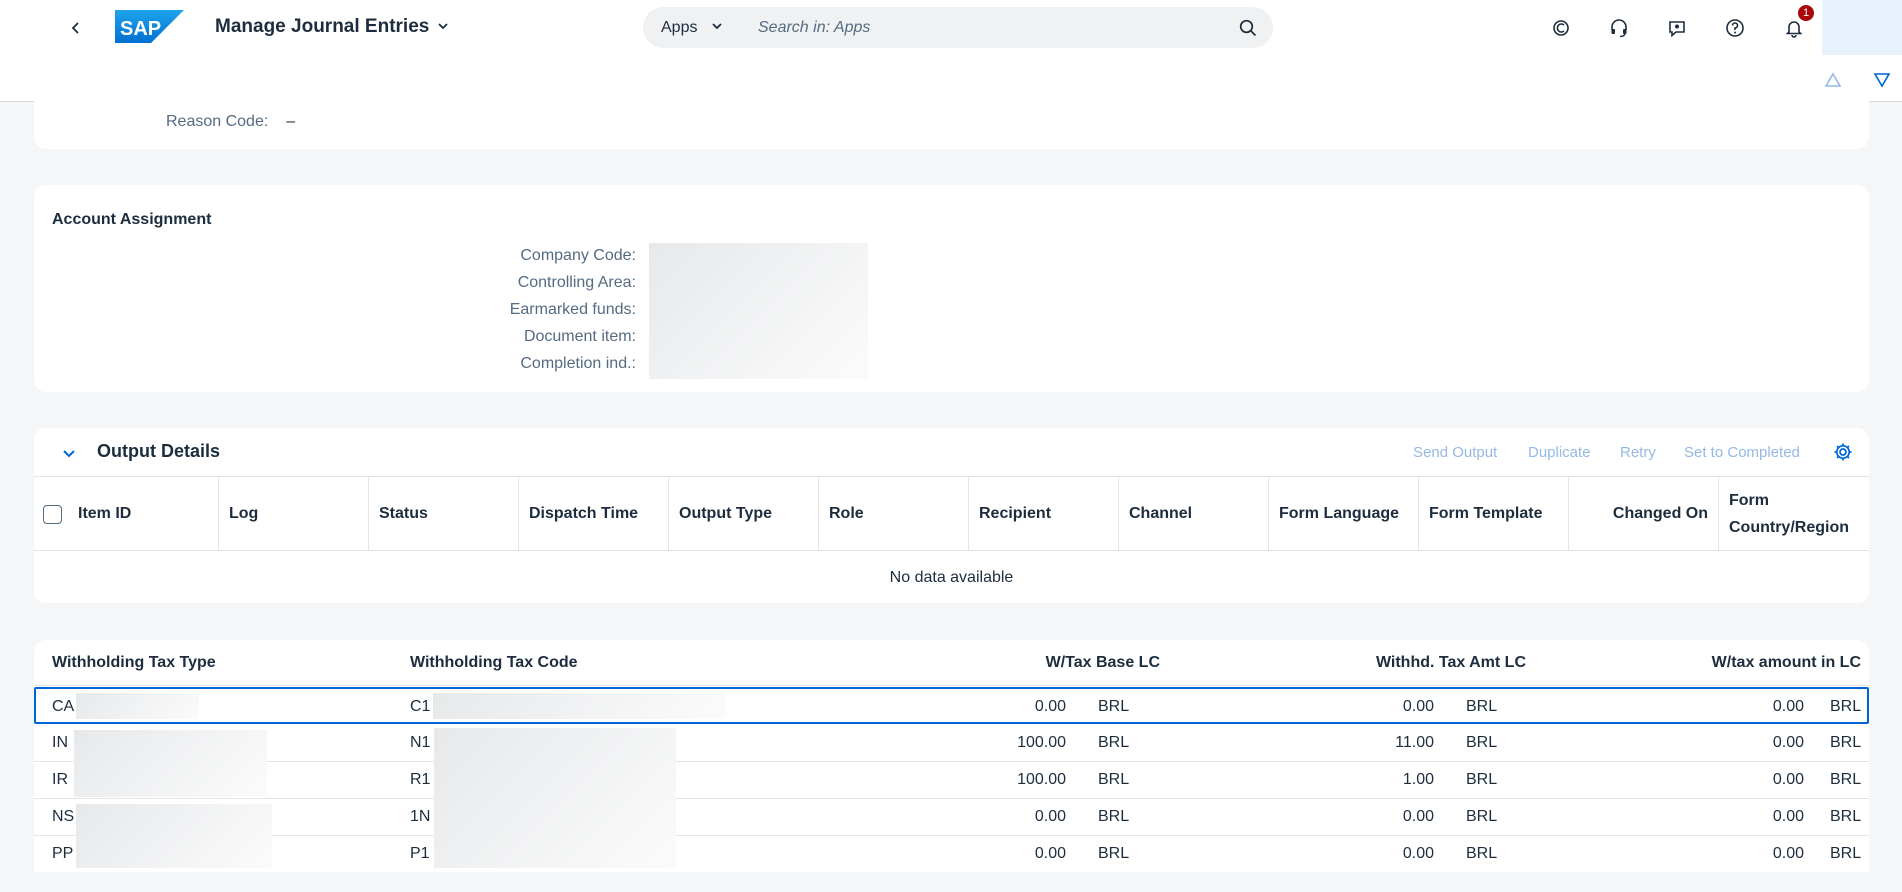 Image resolution: width=1902 pixels, height=892 pixels. Describe the element at coordinates (291, 121) in the screenshot. I see `reason-code-value: –` at that location.